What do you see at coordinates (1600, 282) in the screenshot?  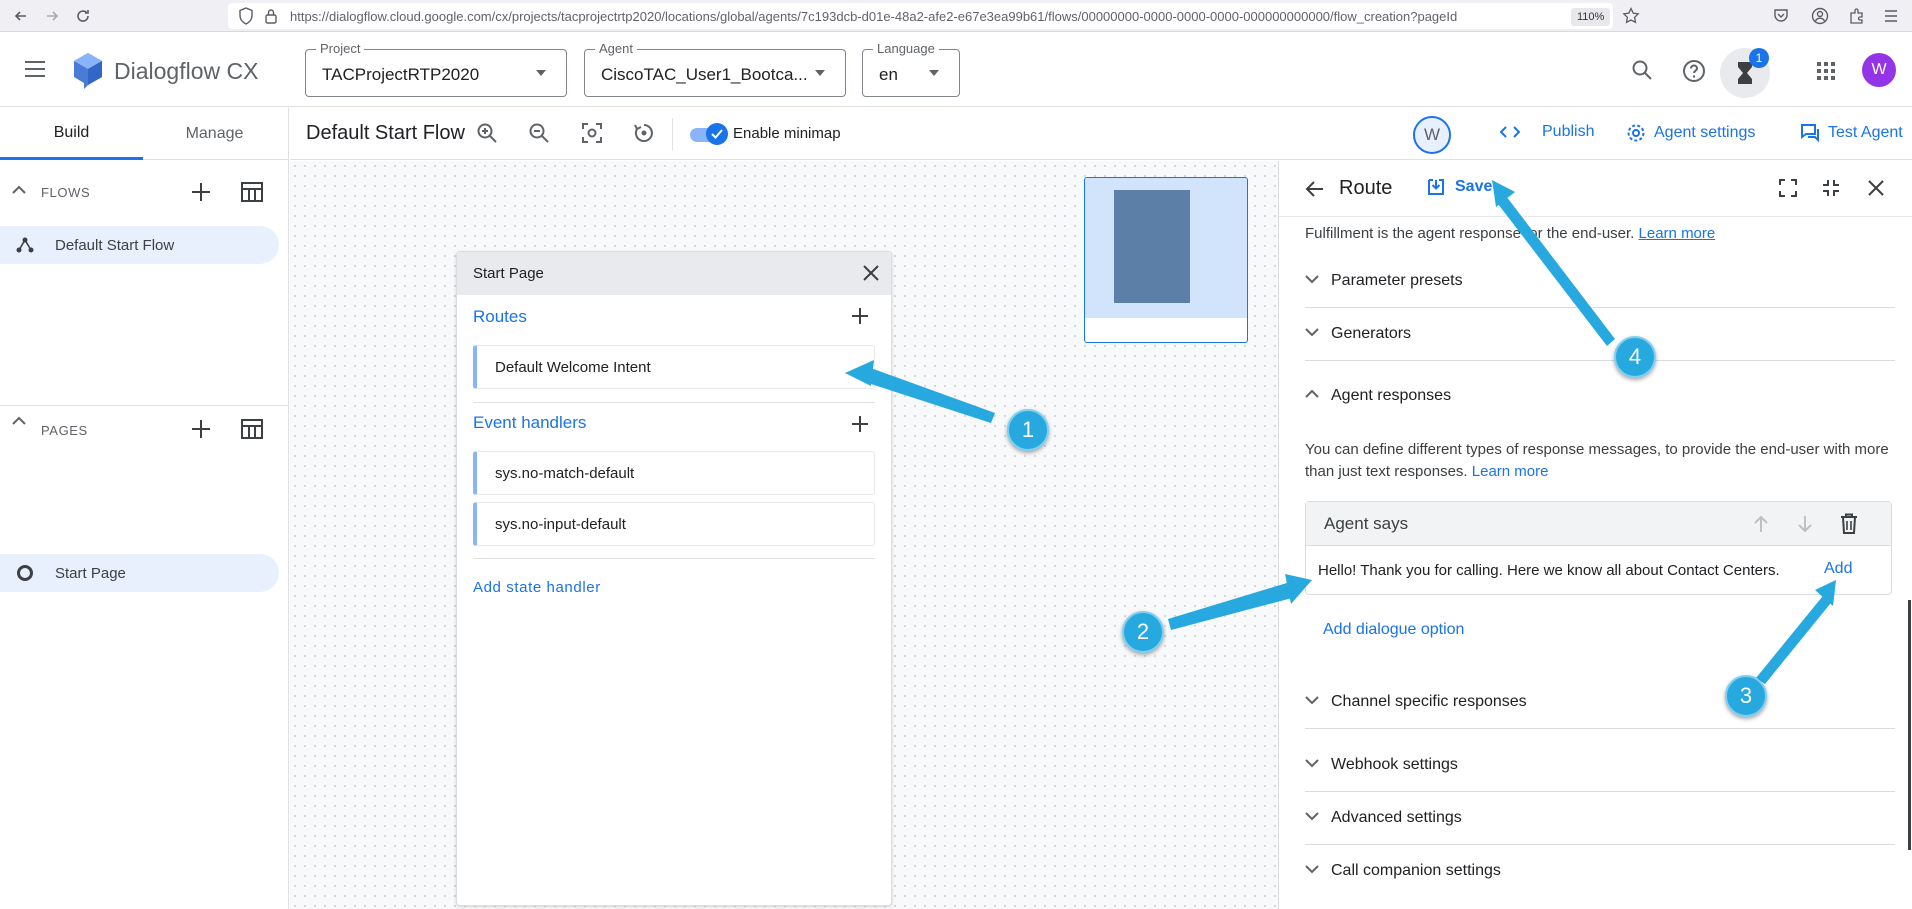 I see `accordion-parameter-presets: Parameter presets` at bounding box center [1600, 282].